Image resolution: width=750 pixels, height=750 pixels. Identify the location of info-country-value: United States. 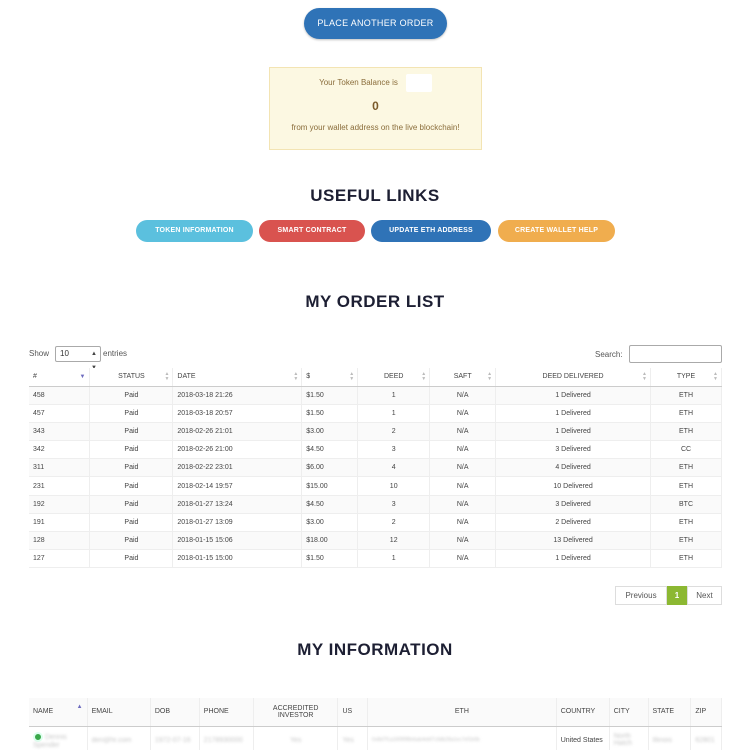
(583, 738).